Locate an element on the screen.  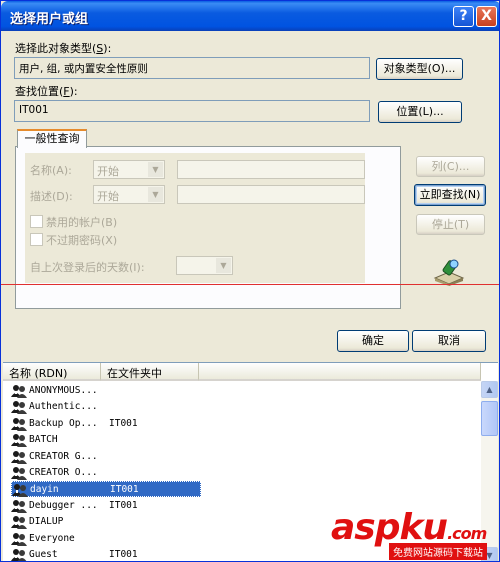
stop-button: 停止(T) is located at coordinates (450, 224).